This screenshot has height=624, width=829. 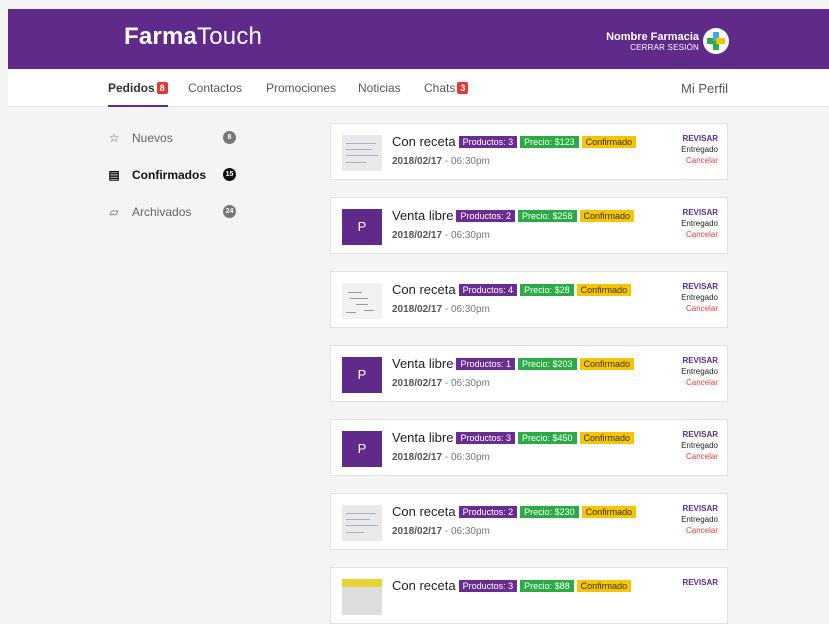 I want to click on tab-contactos: Contactos, so click(x=215, y=94).